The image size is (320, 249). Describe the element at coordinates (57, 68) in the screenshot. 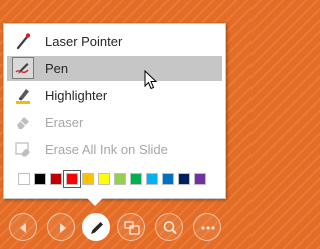

I see `menu-item-label: Pen` at that location.